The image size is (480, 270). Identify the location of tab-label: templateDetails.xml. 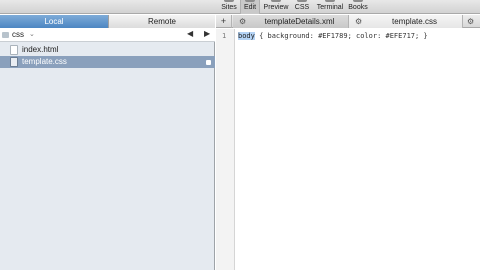
(299, 21).